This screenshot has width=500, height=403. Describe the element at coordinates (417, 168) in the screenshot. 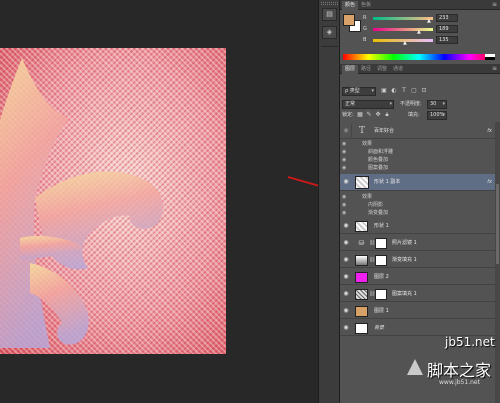

I see `effect-pattern-overlay: ◉ 图案叠加` at that location.